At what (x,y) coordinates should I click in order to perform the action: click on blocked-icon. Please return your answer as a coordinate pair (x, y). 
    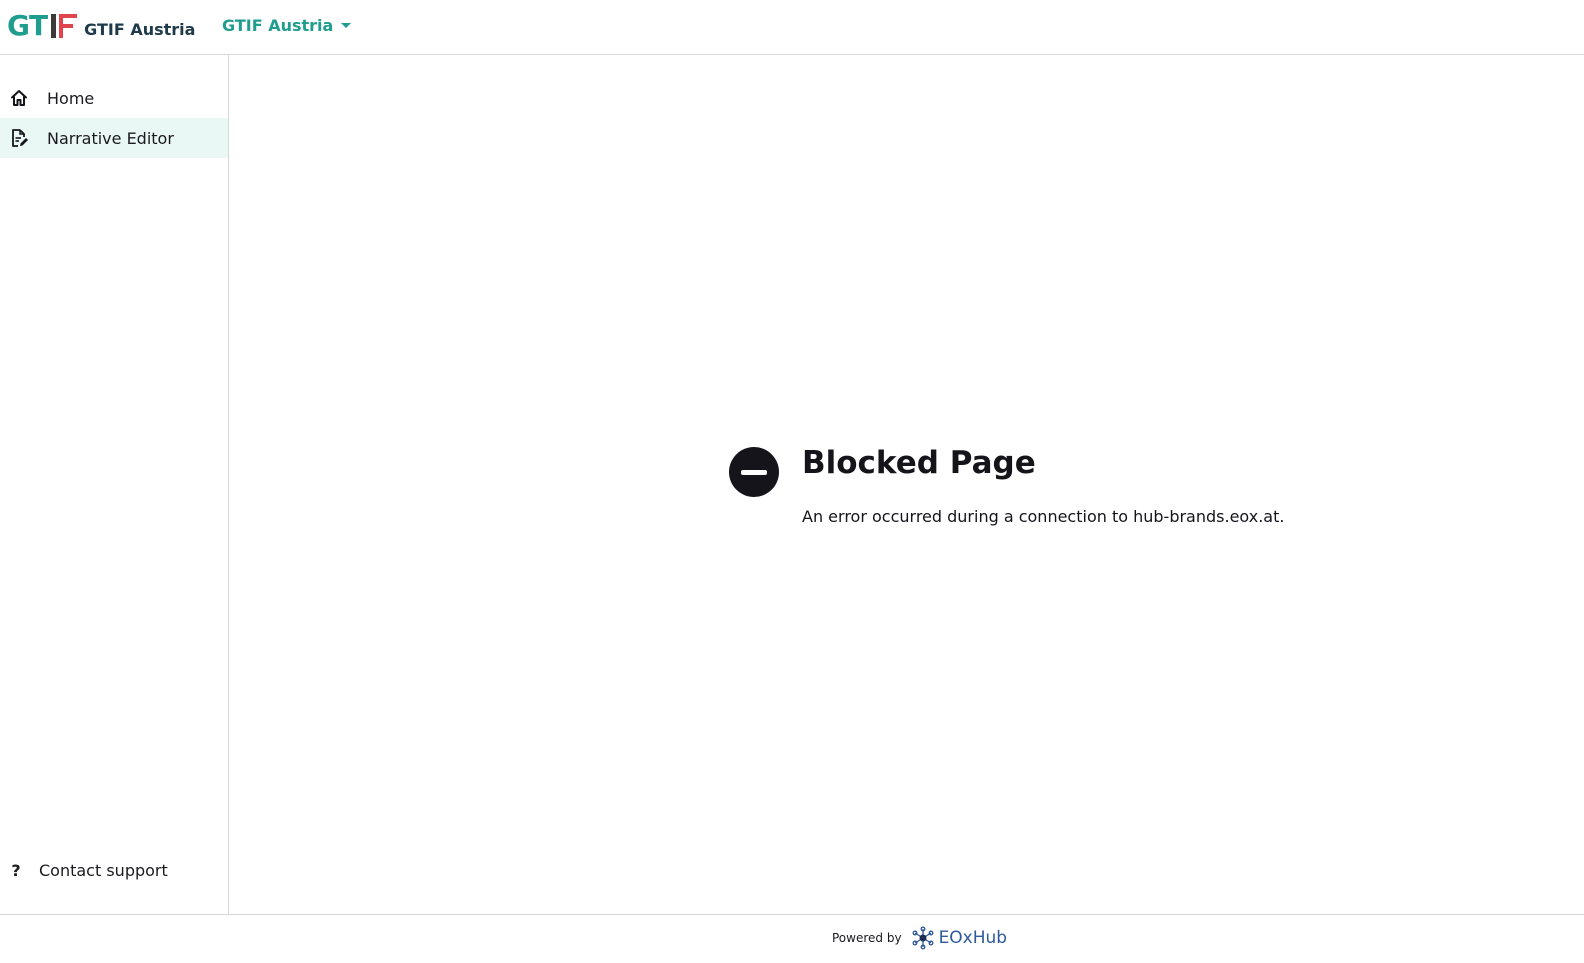
    Looking at the image, I should click on (754, 472).